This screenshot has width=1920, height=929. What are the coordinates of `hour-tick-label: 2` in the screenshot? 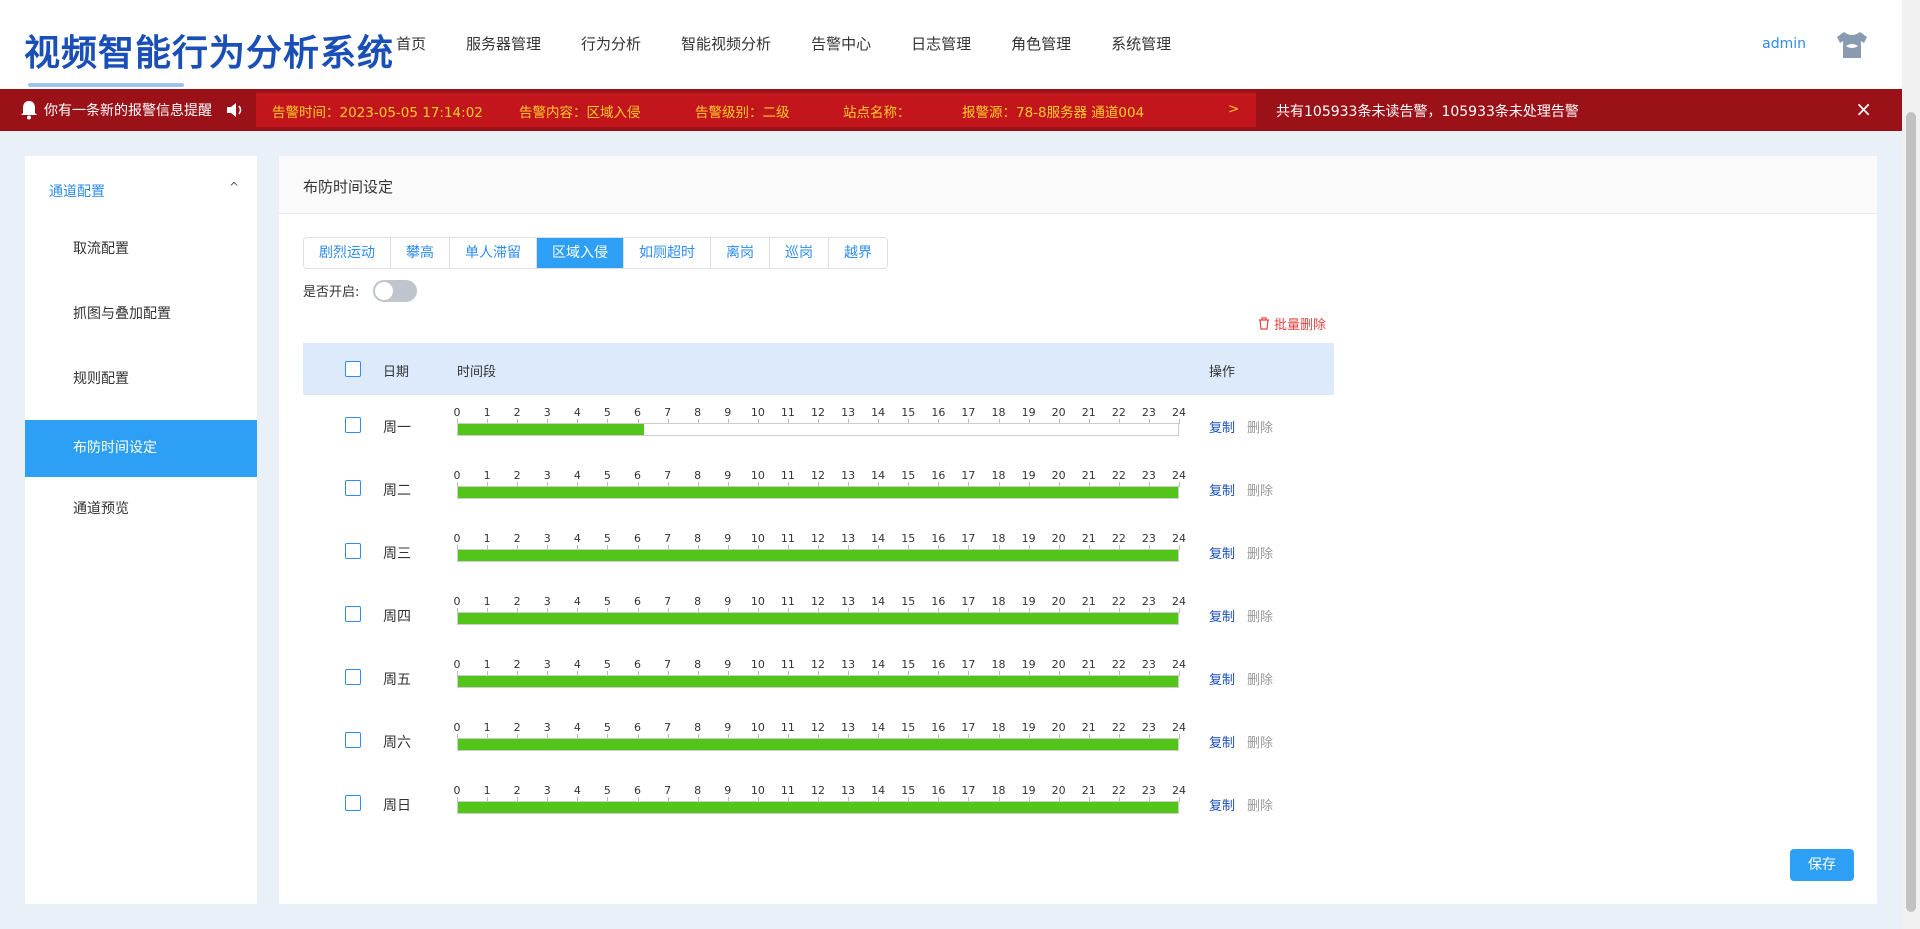 It's located at (517, 790).